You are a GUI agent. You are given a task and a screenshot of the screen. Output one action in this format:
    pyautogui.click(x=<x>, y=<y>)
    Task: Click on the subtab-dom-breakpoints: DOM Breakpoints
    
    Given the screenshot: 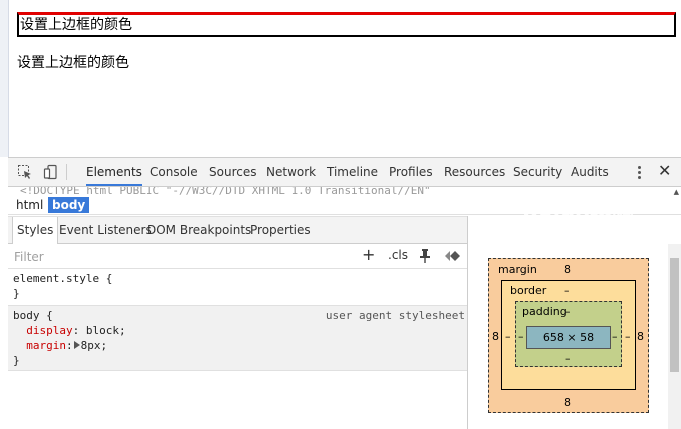 What is the action you would take?
    pyautogui.click(x=199, y=230)
    